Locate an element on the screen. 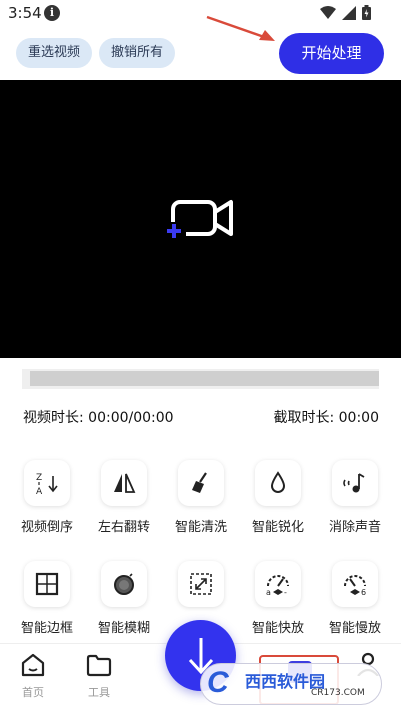 Image resolution: width=401 pixels, height=713 pixels. reselect-video-button: 重选视频 is located at coordinates (54, 53).